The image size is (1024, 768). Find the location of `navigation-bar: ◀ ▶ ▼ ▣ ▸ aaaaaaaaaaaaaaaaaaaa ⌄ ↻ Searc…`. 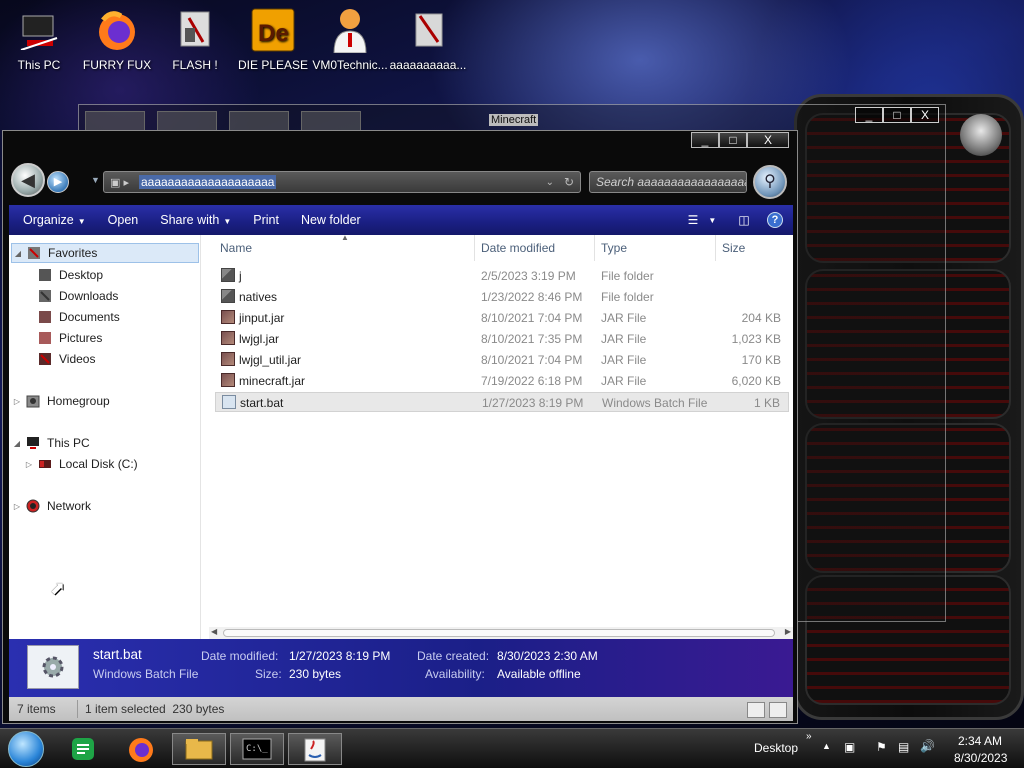

navigation-bar: ◀ ▶ ▼ ▣ ▸ aaaaaaaaaaaaaaaaaaaa ⌄ ↻ Searc… is located at coordinates (401, 181).